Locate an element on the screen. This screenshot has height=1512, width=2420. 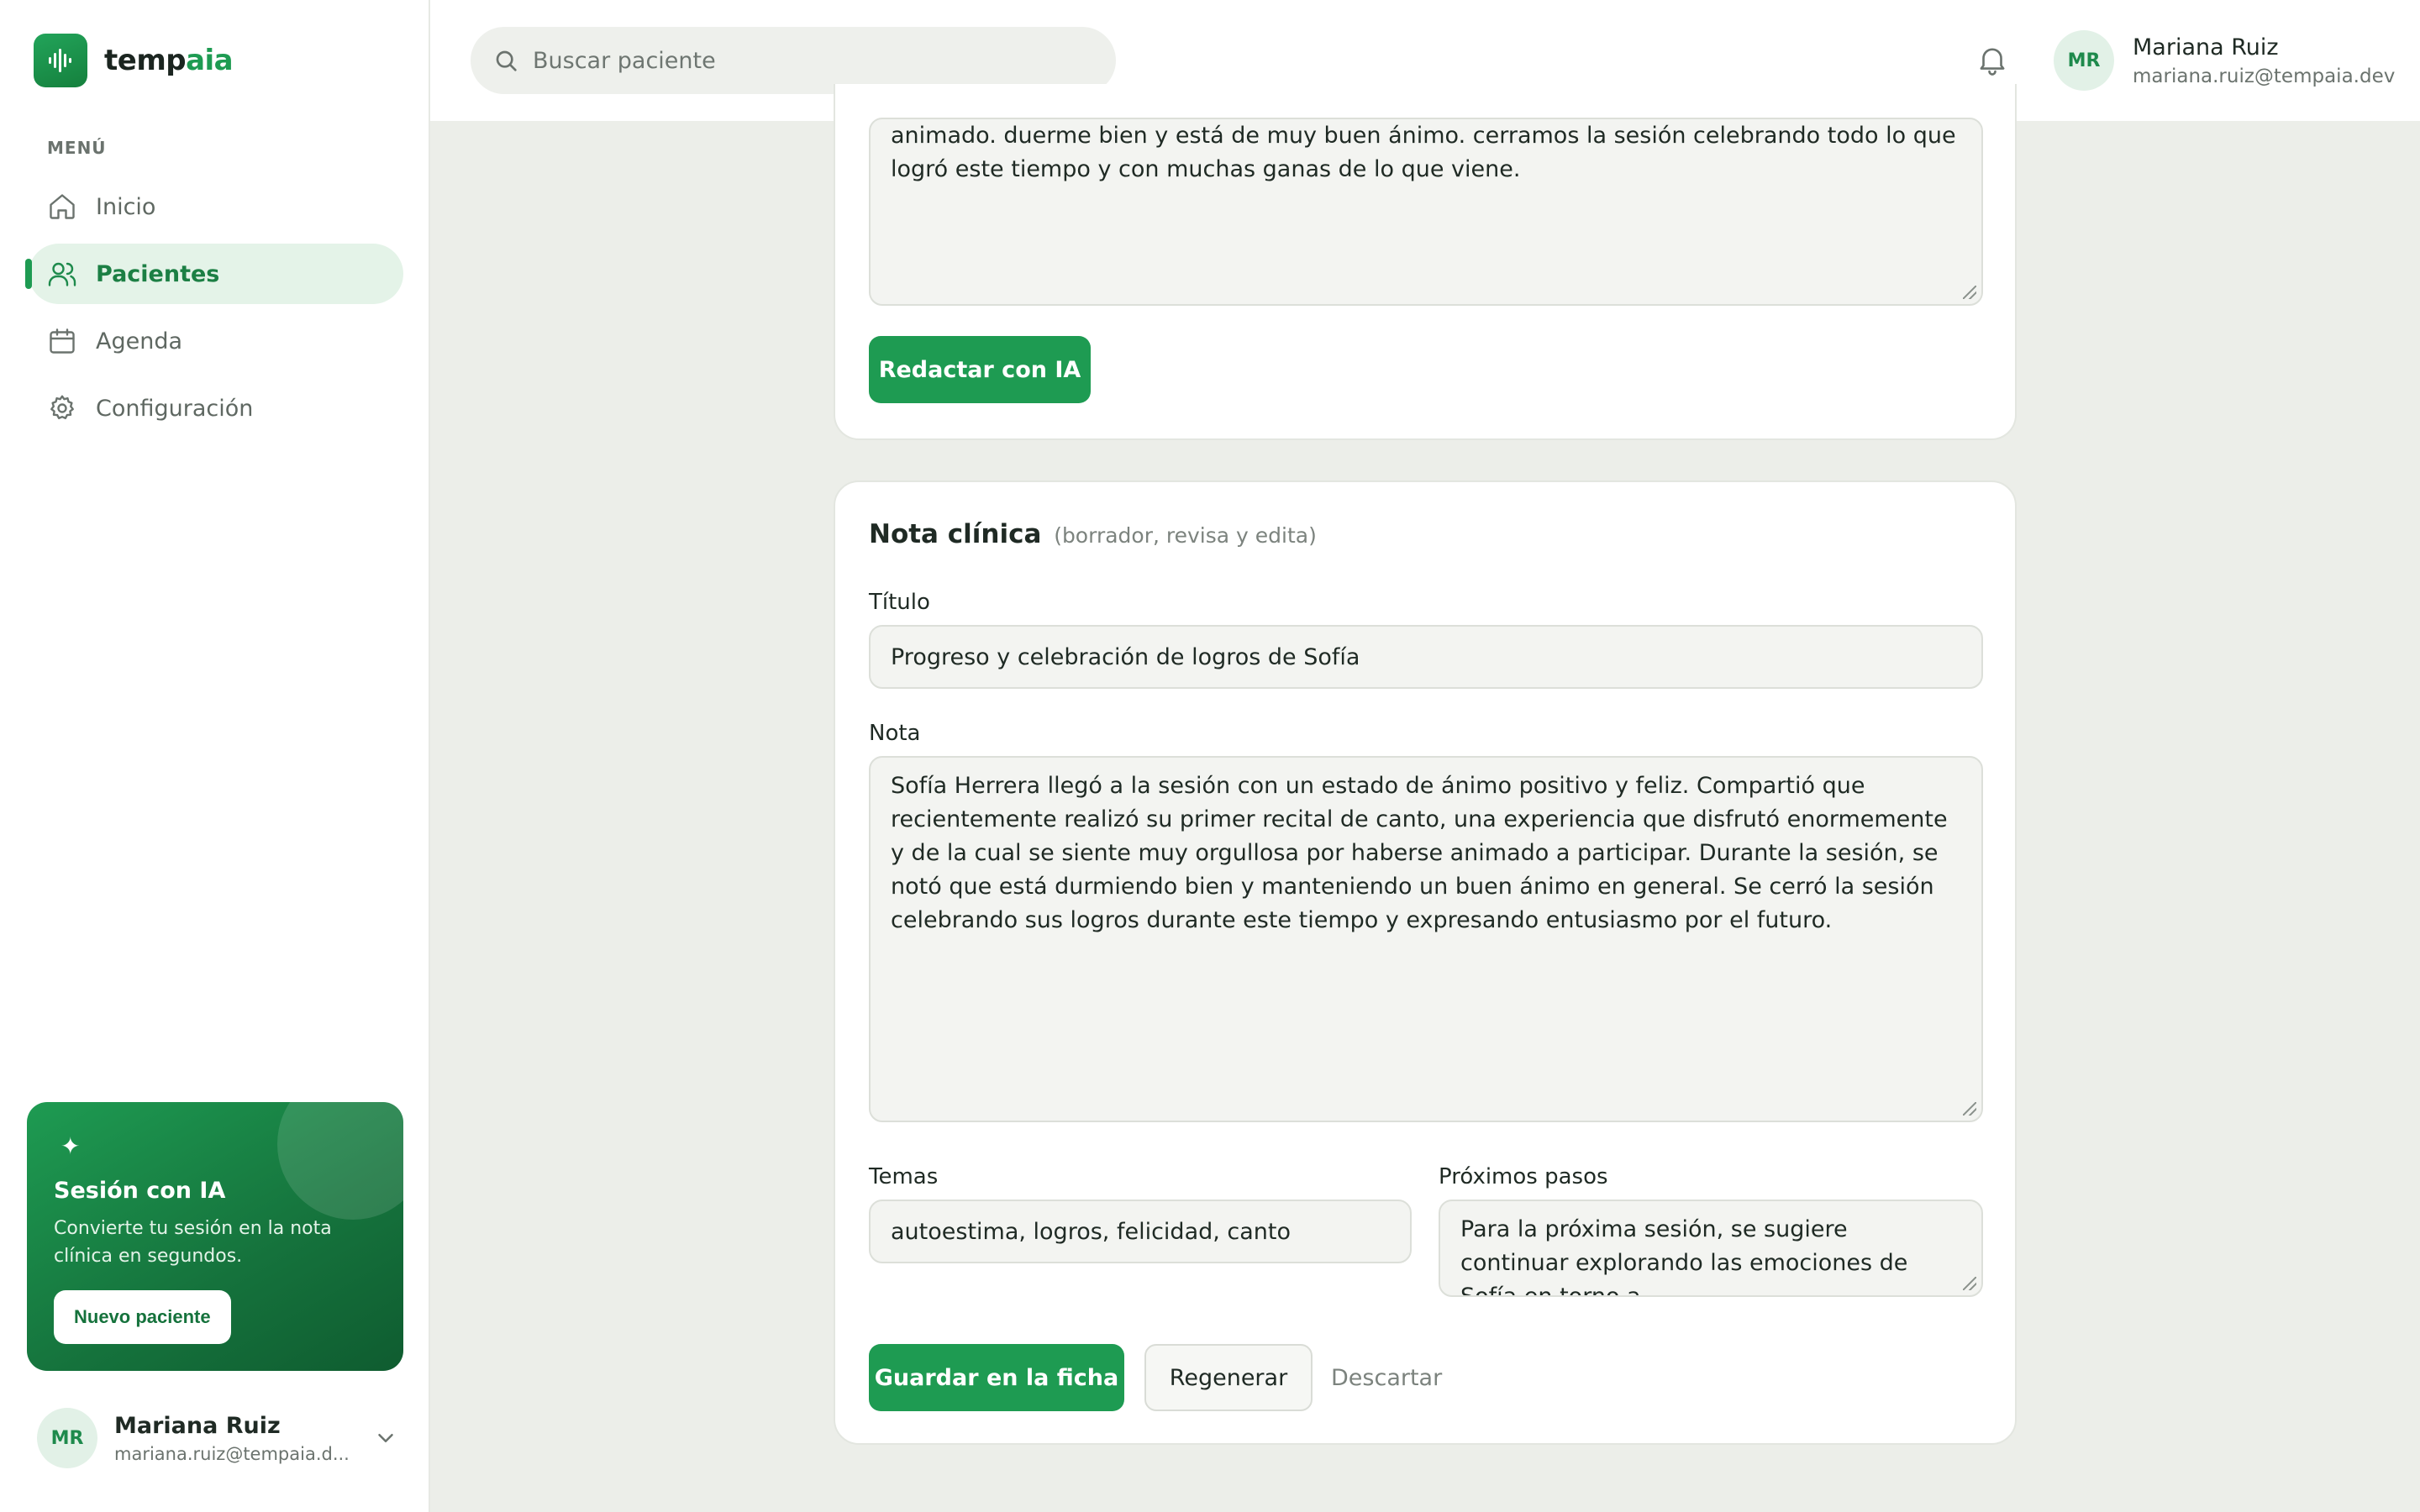
sidebar-item-agenda: Agenda is located at coordinates (216, 341).